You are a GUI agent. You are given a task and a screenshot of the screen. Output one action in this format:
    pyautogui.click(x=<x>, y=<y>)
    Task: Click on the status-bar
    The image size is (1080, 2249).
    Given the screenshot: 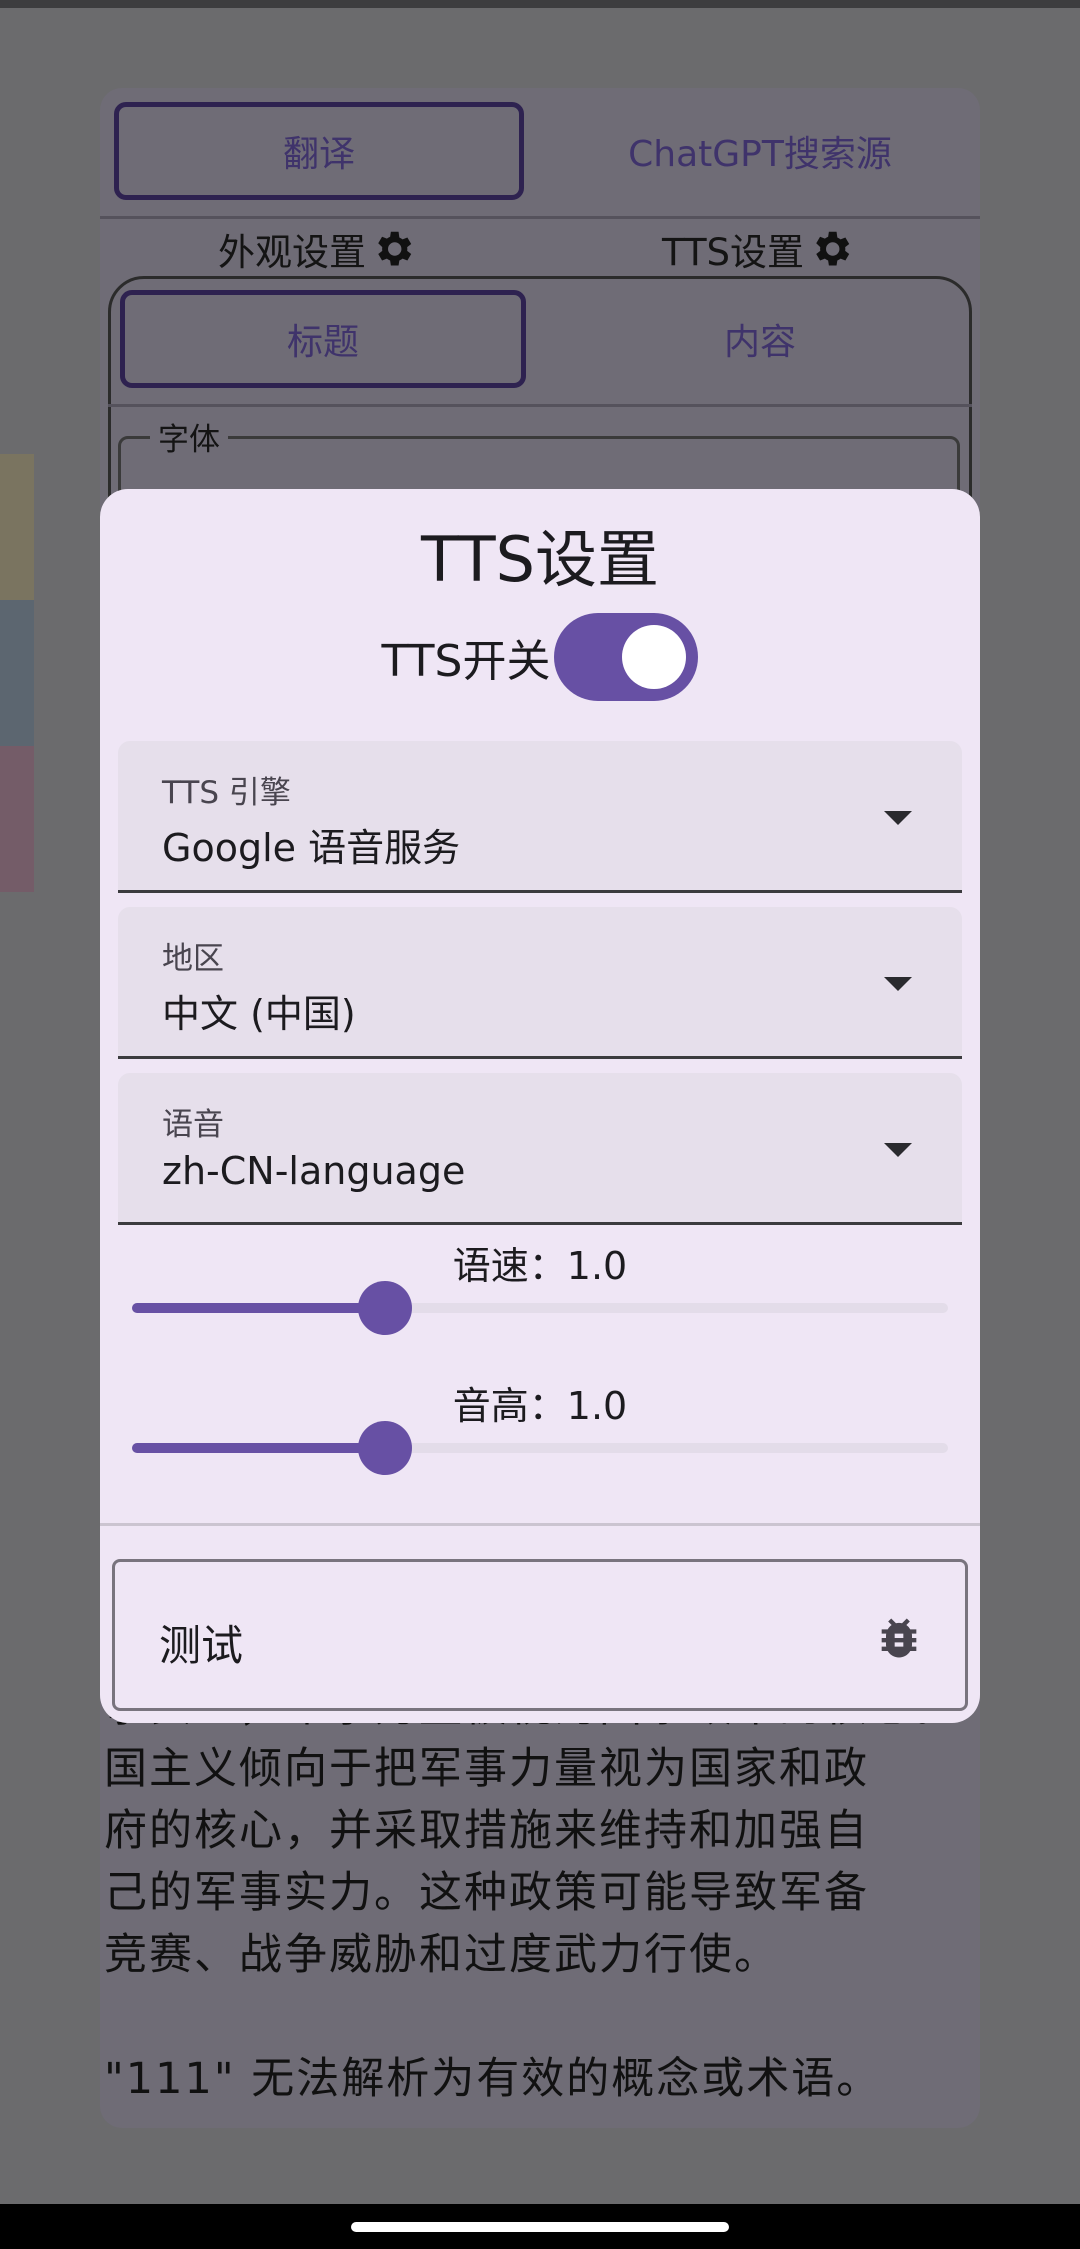 What is the action you would take?
    pyautogui.click(x=540, y=4)
    